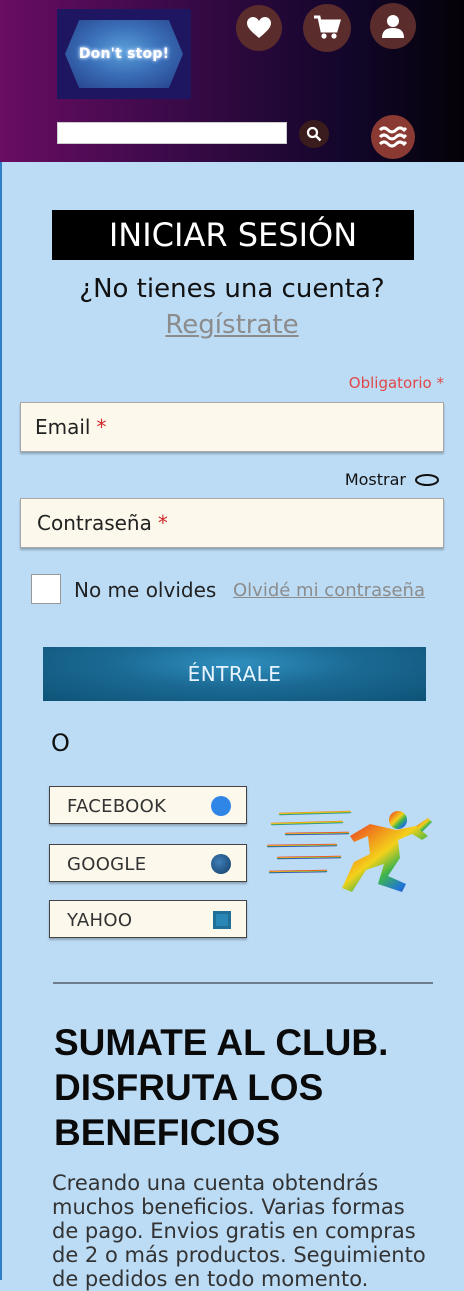 The width and height of the screenshot is (464, 1291). I want to click on cart-icon, so click(327, 27).